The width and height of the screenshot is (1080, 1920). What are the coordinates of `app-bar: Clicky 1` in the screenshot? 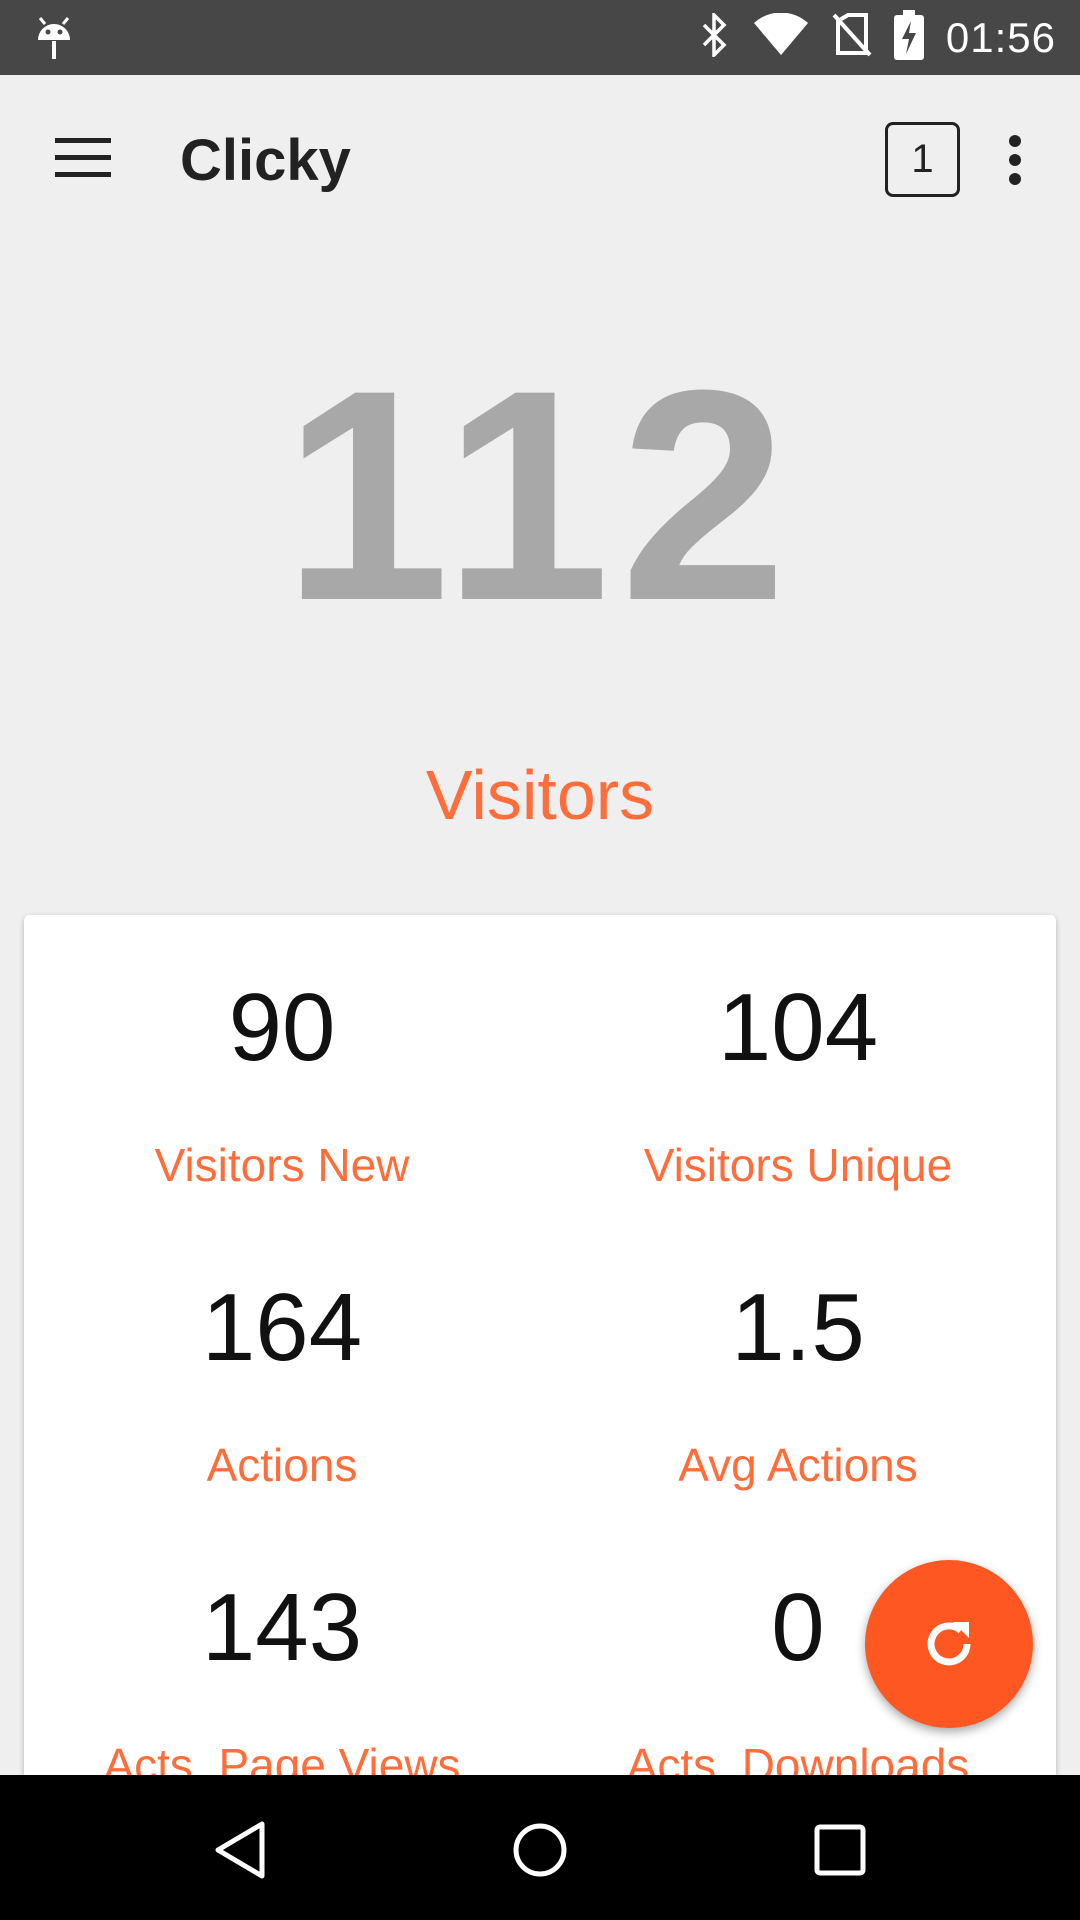 It's located at (540, 160).